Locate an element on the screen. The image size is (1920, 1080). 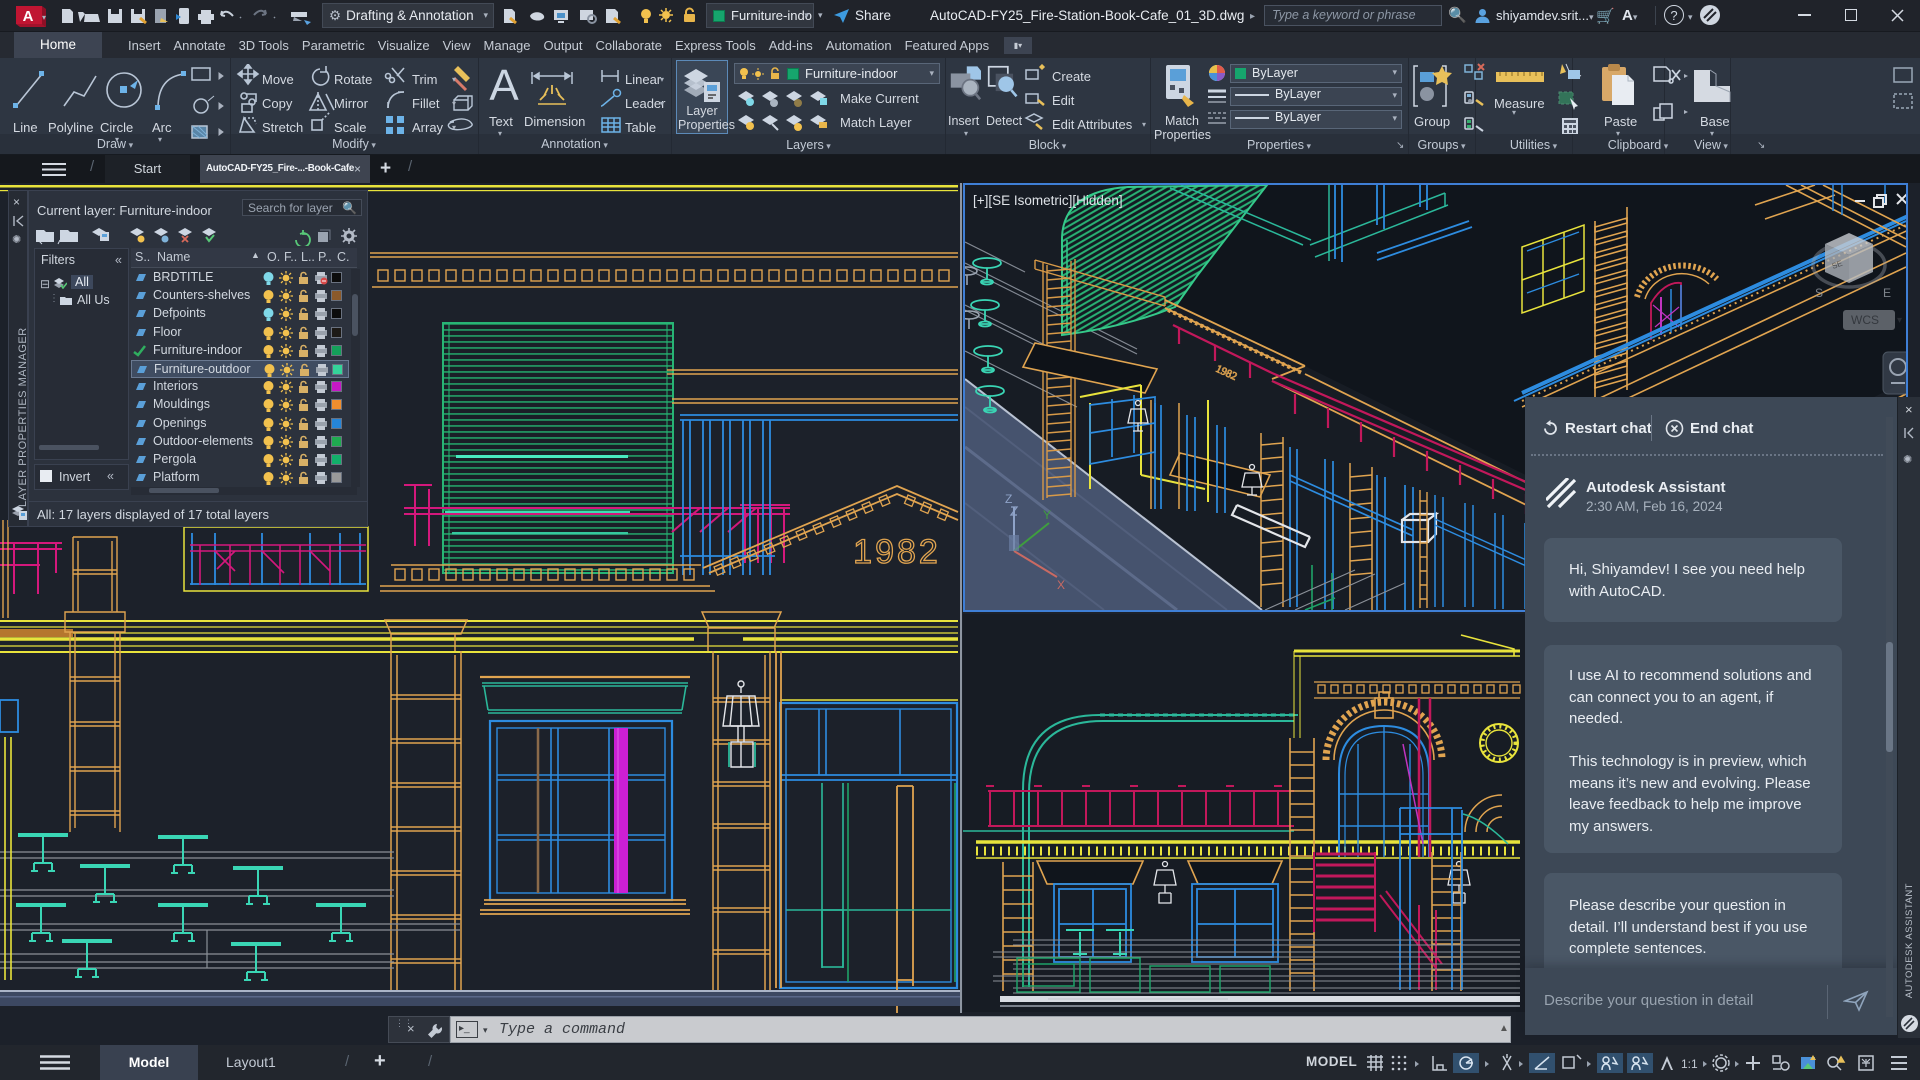
svg-text: Y is located at coordinates (1047, 515).